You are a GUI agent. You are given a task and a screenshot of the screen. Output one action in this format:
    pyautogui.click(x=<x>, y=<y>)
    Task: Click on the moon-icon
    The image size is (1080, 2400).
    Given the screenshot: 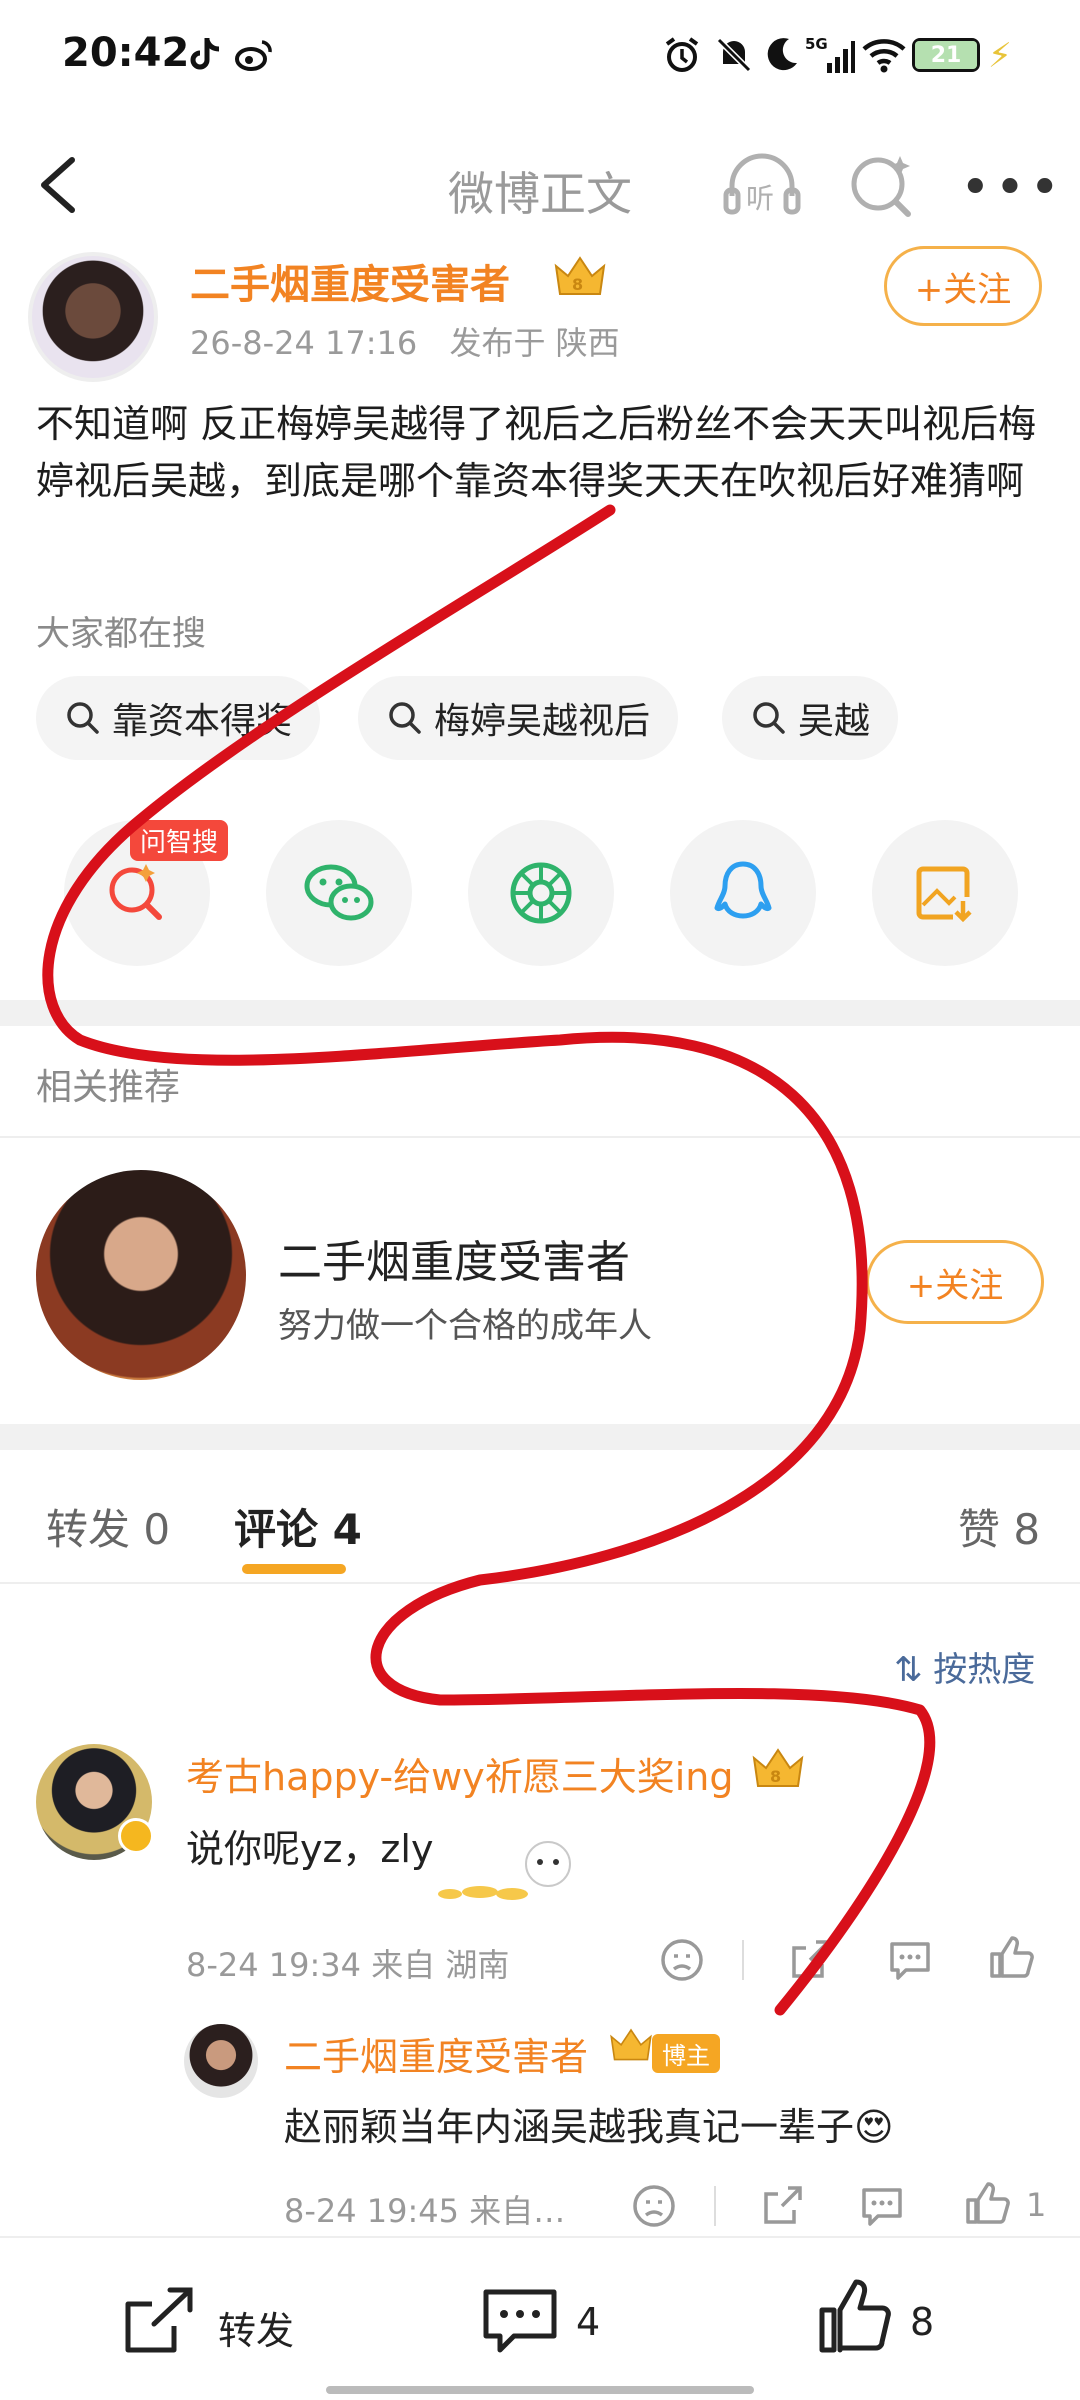 What is the action you would take?
    pyautogui.click(x=782, y=55)
    